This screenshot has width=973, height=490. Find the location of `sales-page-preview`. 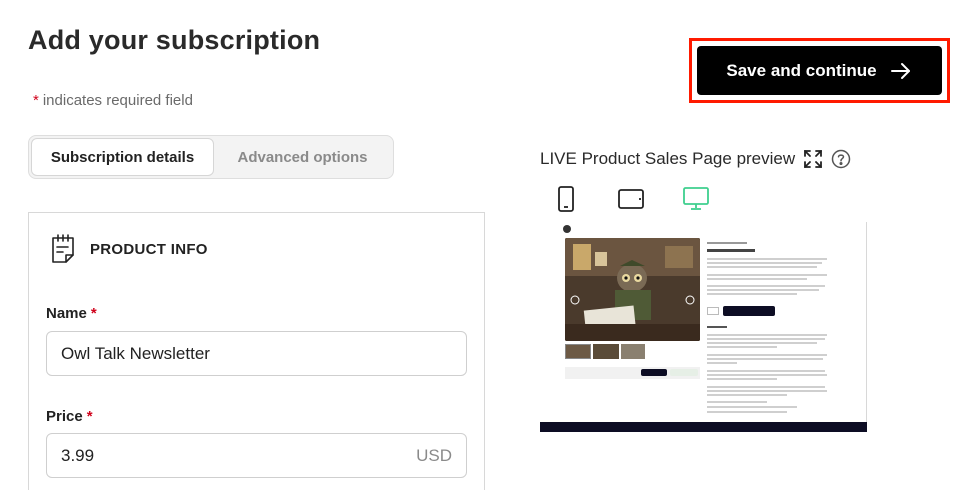

sales-page-preview is located at coordinates (703, 327).